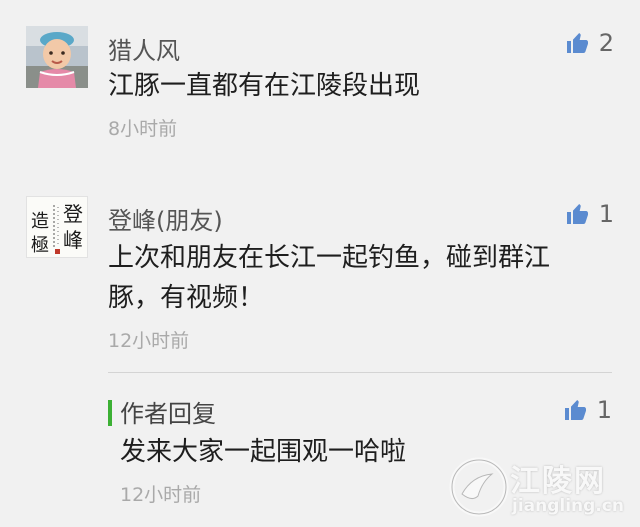 This screenshot has height=527, width=640. What do you see at coordinates (73, 240) in the screenshot?
I see `calligraphy-char: 峰` at bounding box center [73, 240].